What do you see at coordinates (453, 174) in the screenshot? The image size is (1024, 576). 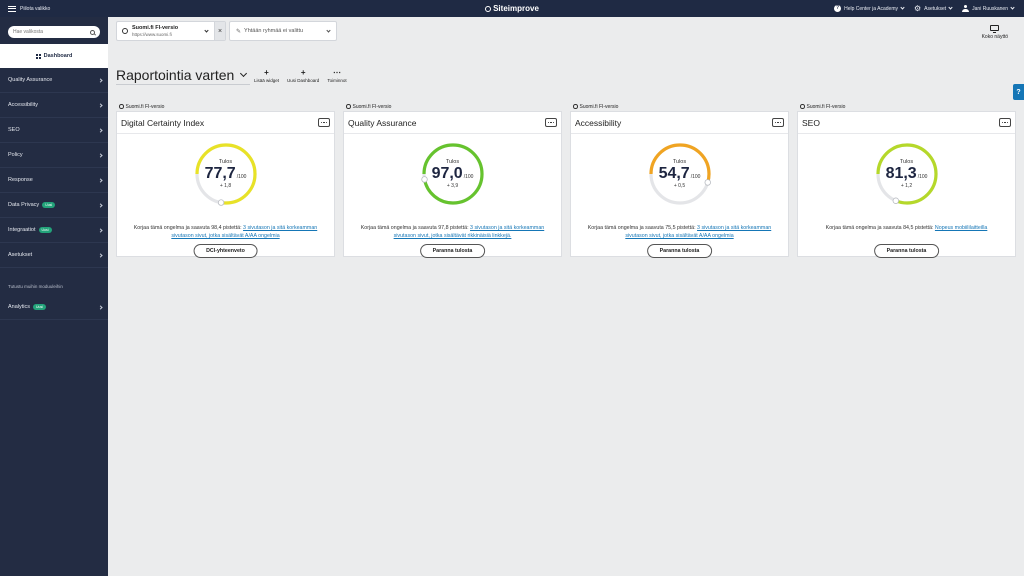 I see `score-gauge: Tulos 97,0 /100 + 3,9` at bounding box center [453, 174].